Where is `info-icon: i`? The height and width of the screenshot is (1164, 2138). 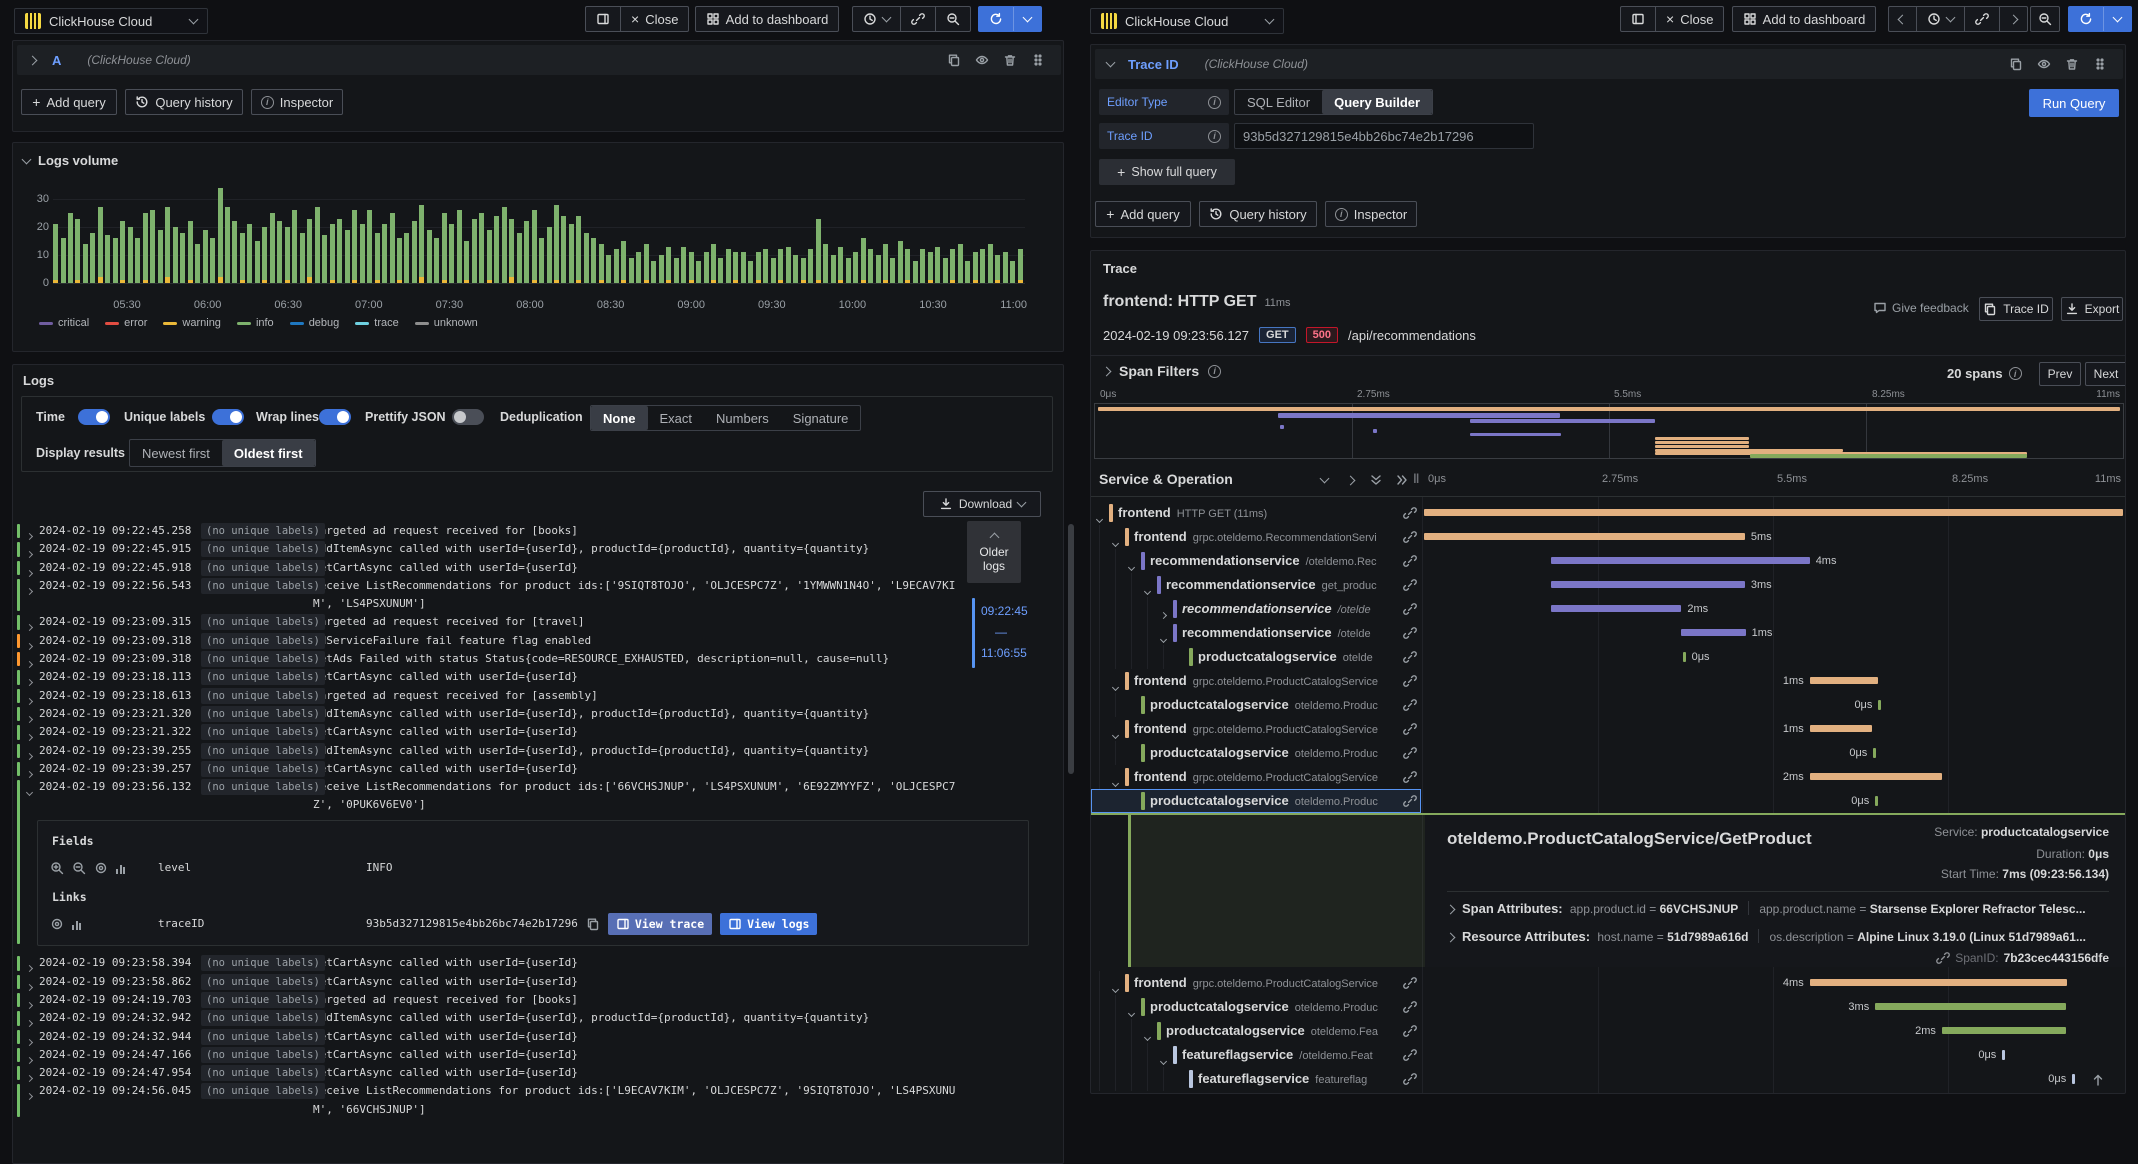
info-icon: i is located at coordinates (1214, 136).